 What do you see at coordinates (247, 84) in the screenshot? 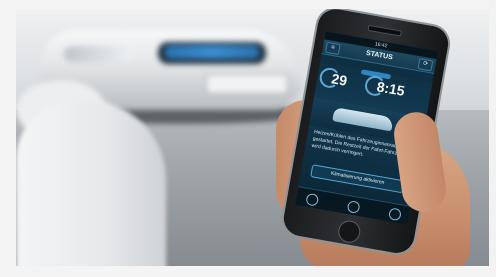
I see `license-plate` at bounding box center [247, 84].